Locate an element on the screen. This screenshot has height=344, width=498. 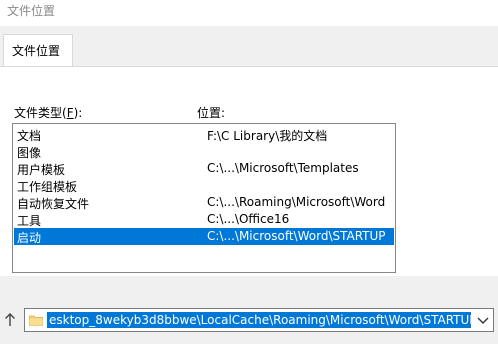
tab-strip is located at coordinates (249, 46).